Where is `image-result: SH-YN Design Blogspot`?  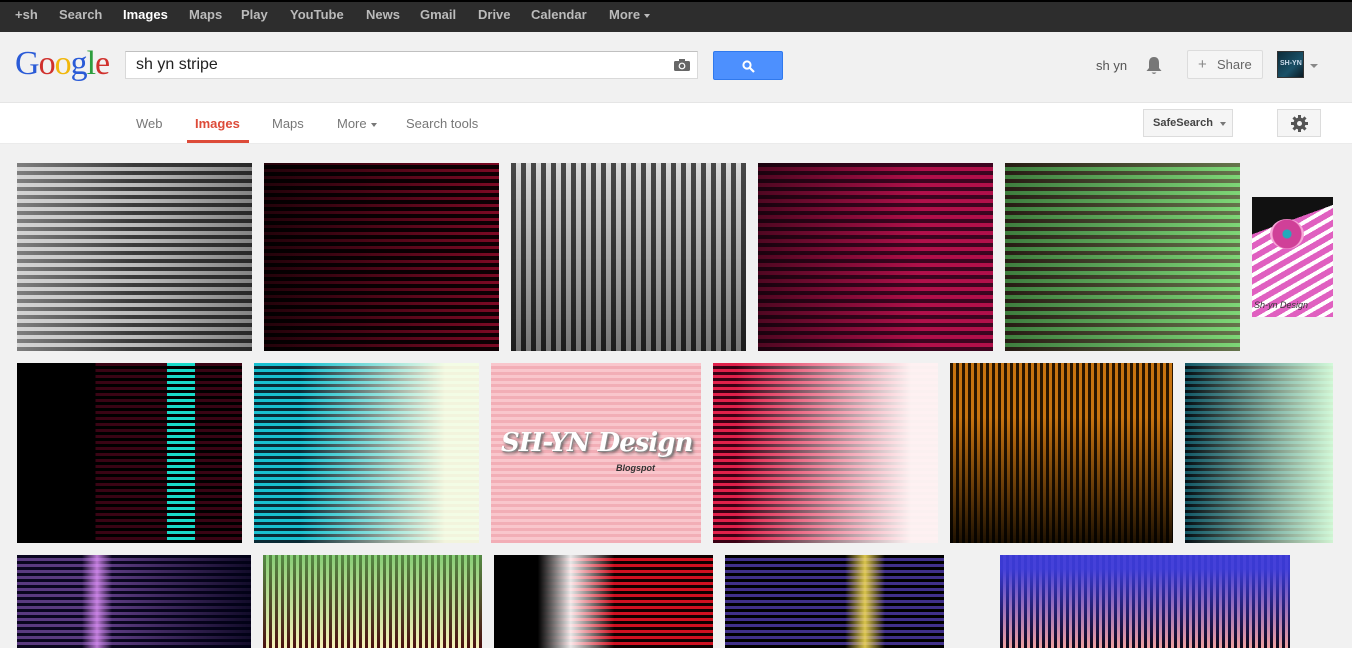 image-result: SH-YN Design Blogspot is located at coordinates (596, 453).